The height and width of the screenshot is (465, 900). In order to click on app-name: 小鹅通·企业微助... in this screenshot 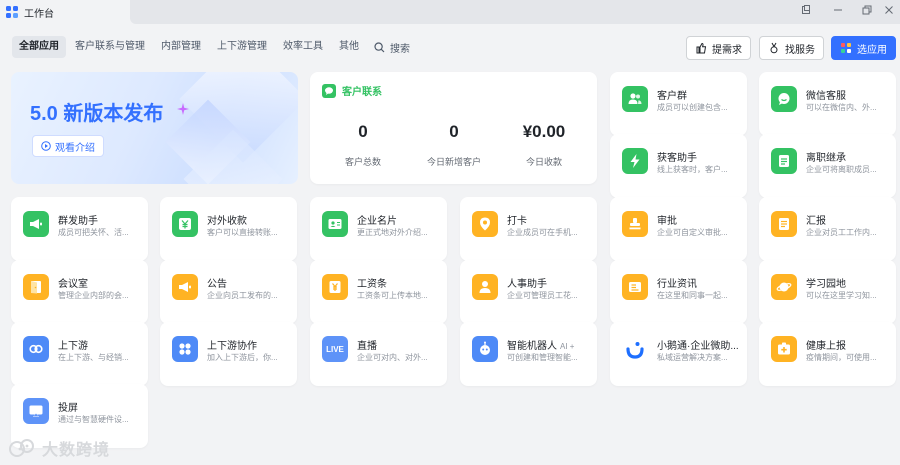, I will do `click(698, 346)`.